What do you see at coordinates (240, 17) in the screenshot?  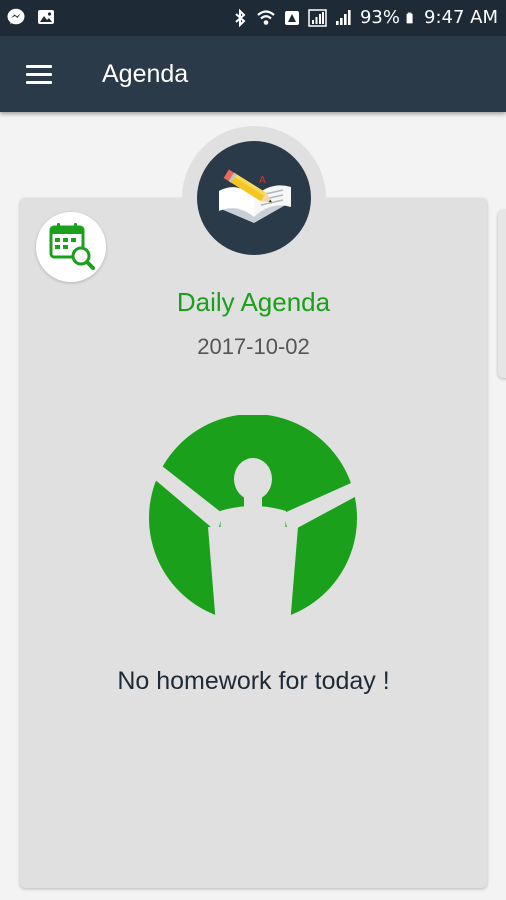 I see `bluetooth-icon` at bounding box center [240, 17].